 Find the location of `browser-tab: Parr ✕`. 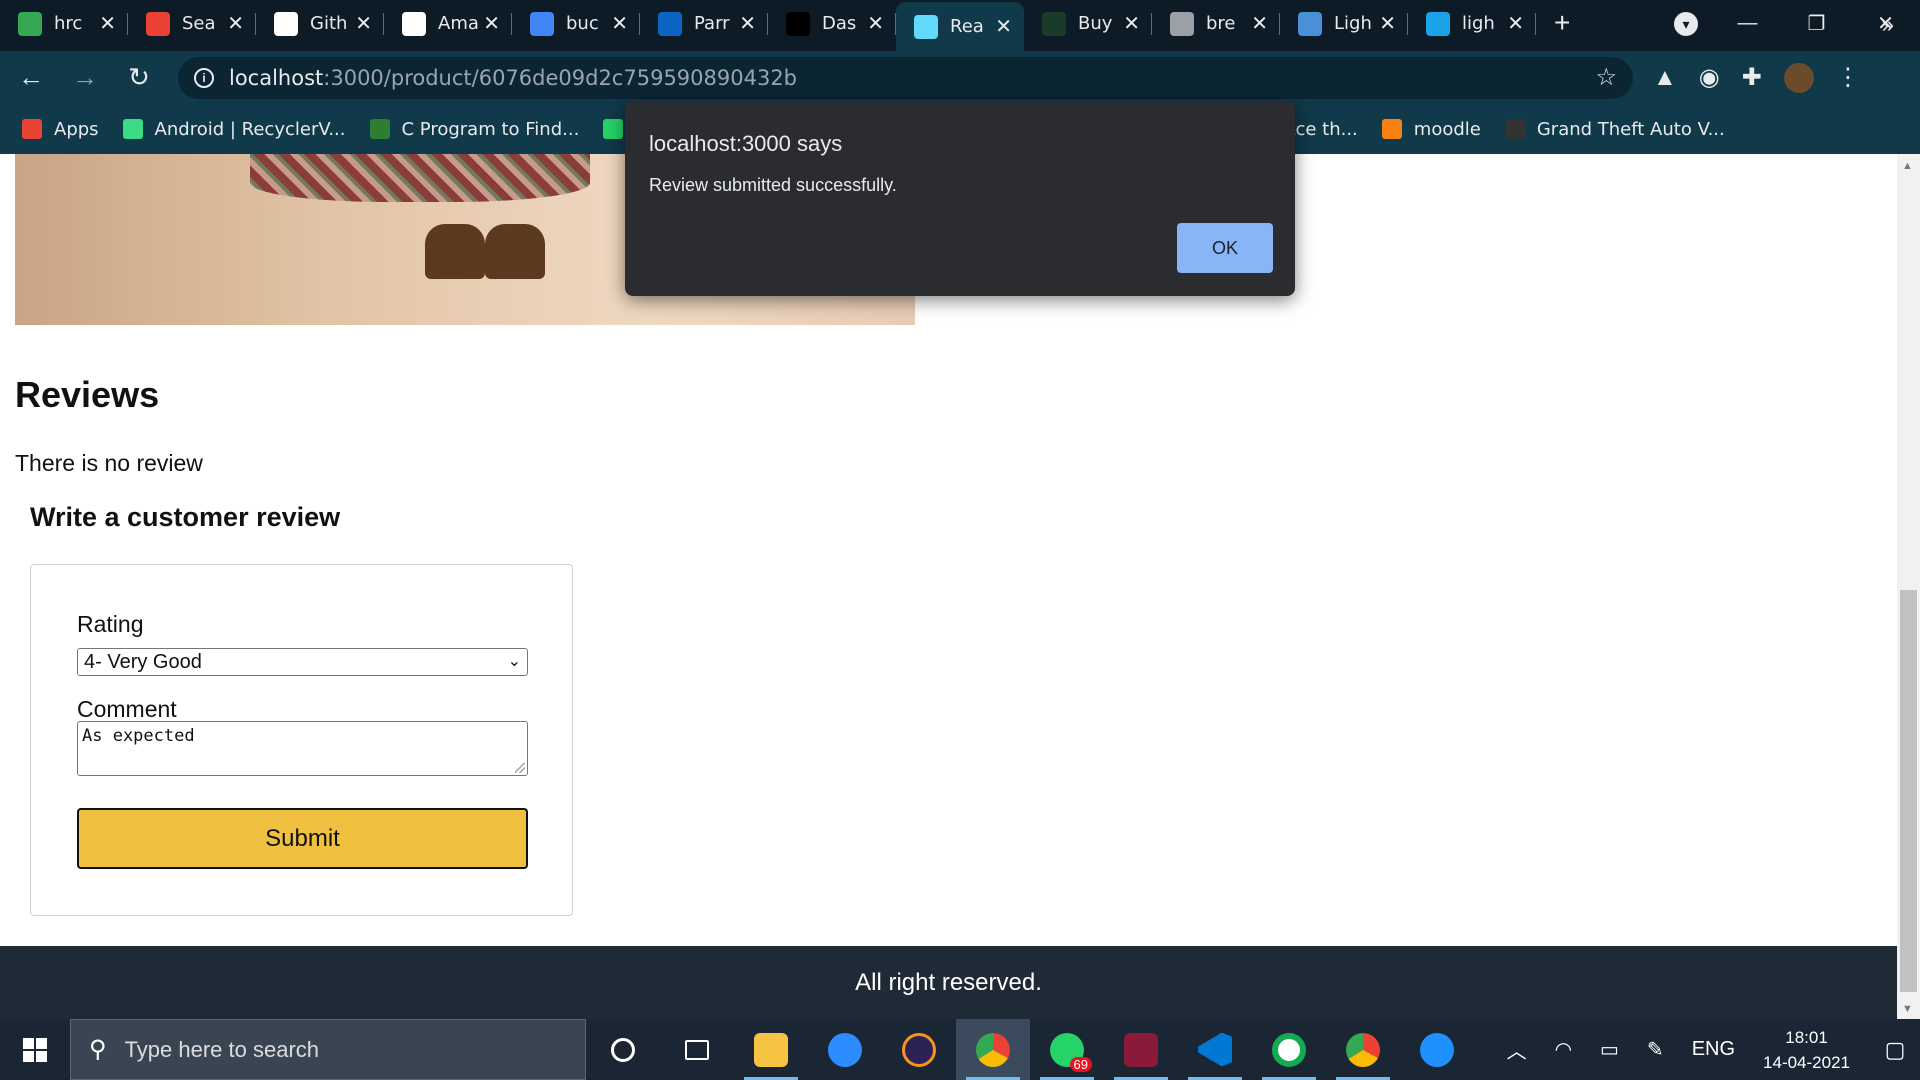

browser-tab: Parr ✕ is located at coordinates (704, 23).